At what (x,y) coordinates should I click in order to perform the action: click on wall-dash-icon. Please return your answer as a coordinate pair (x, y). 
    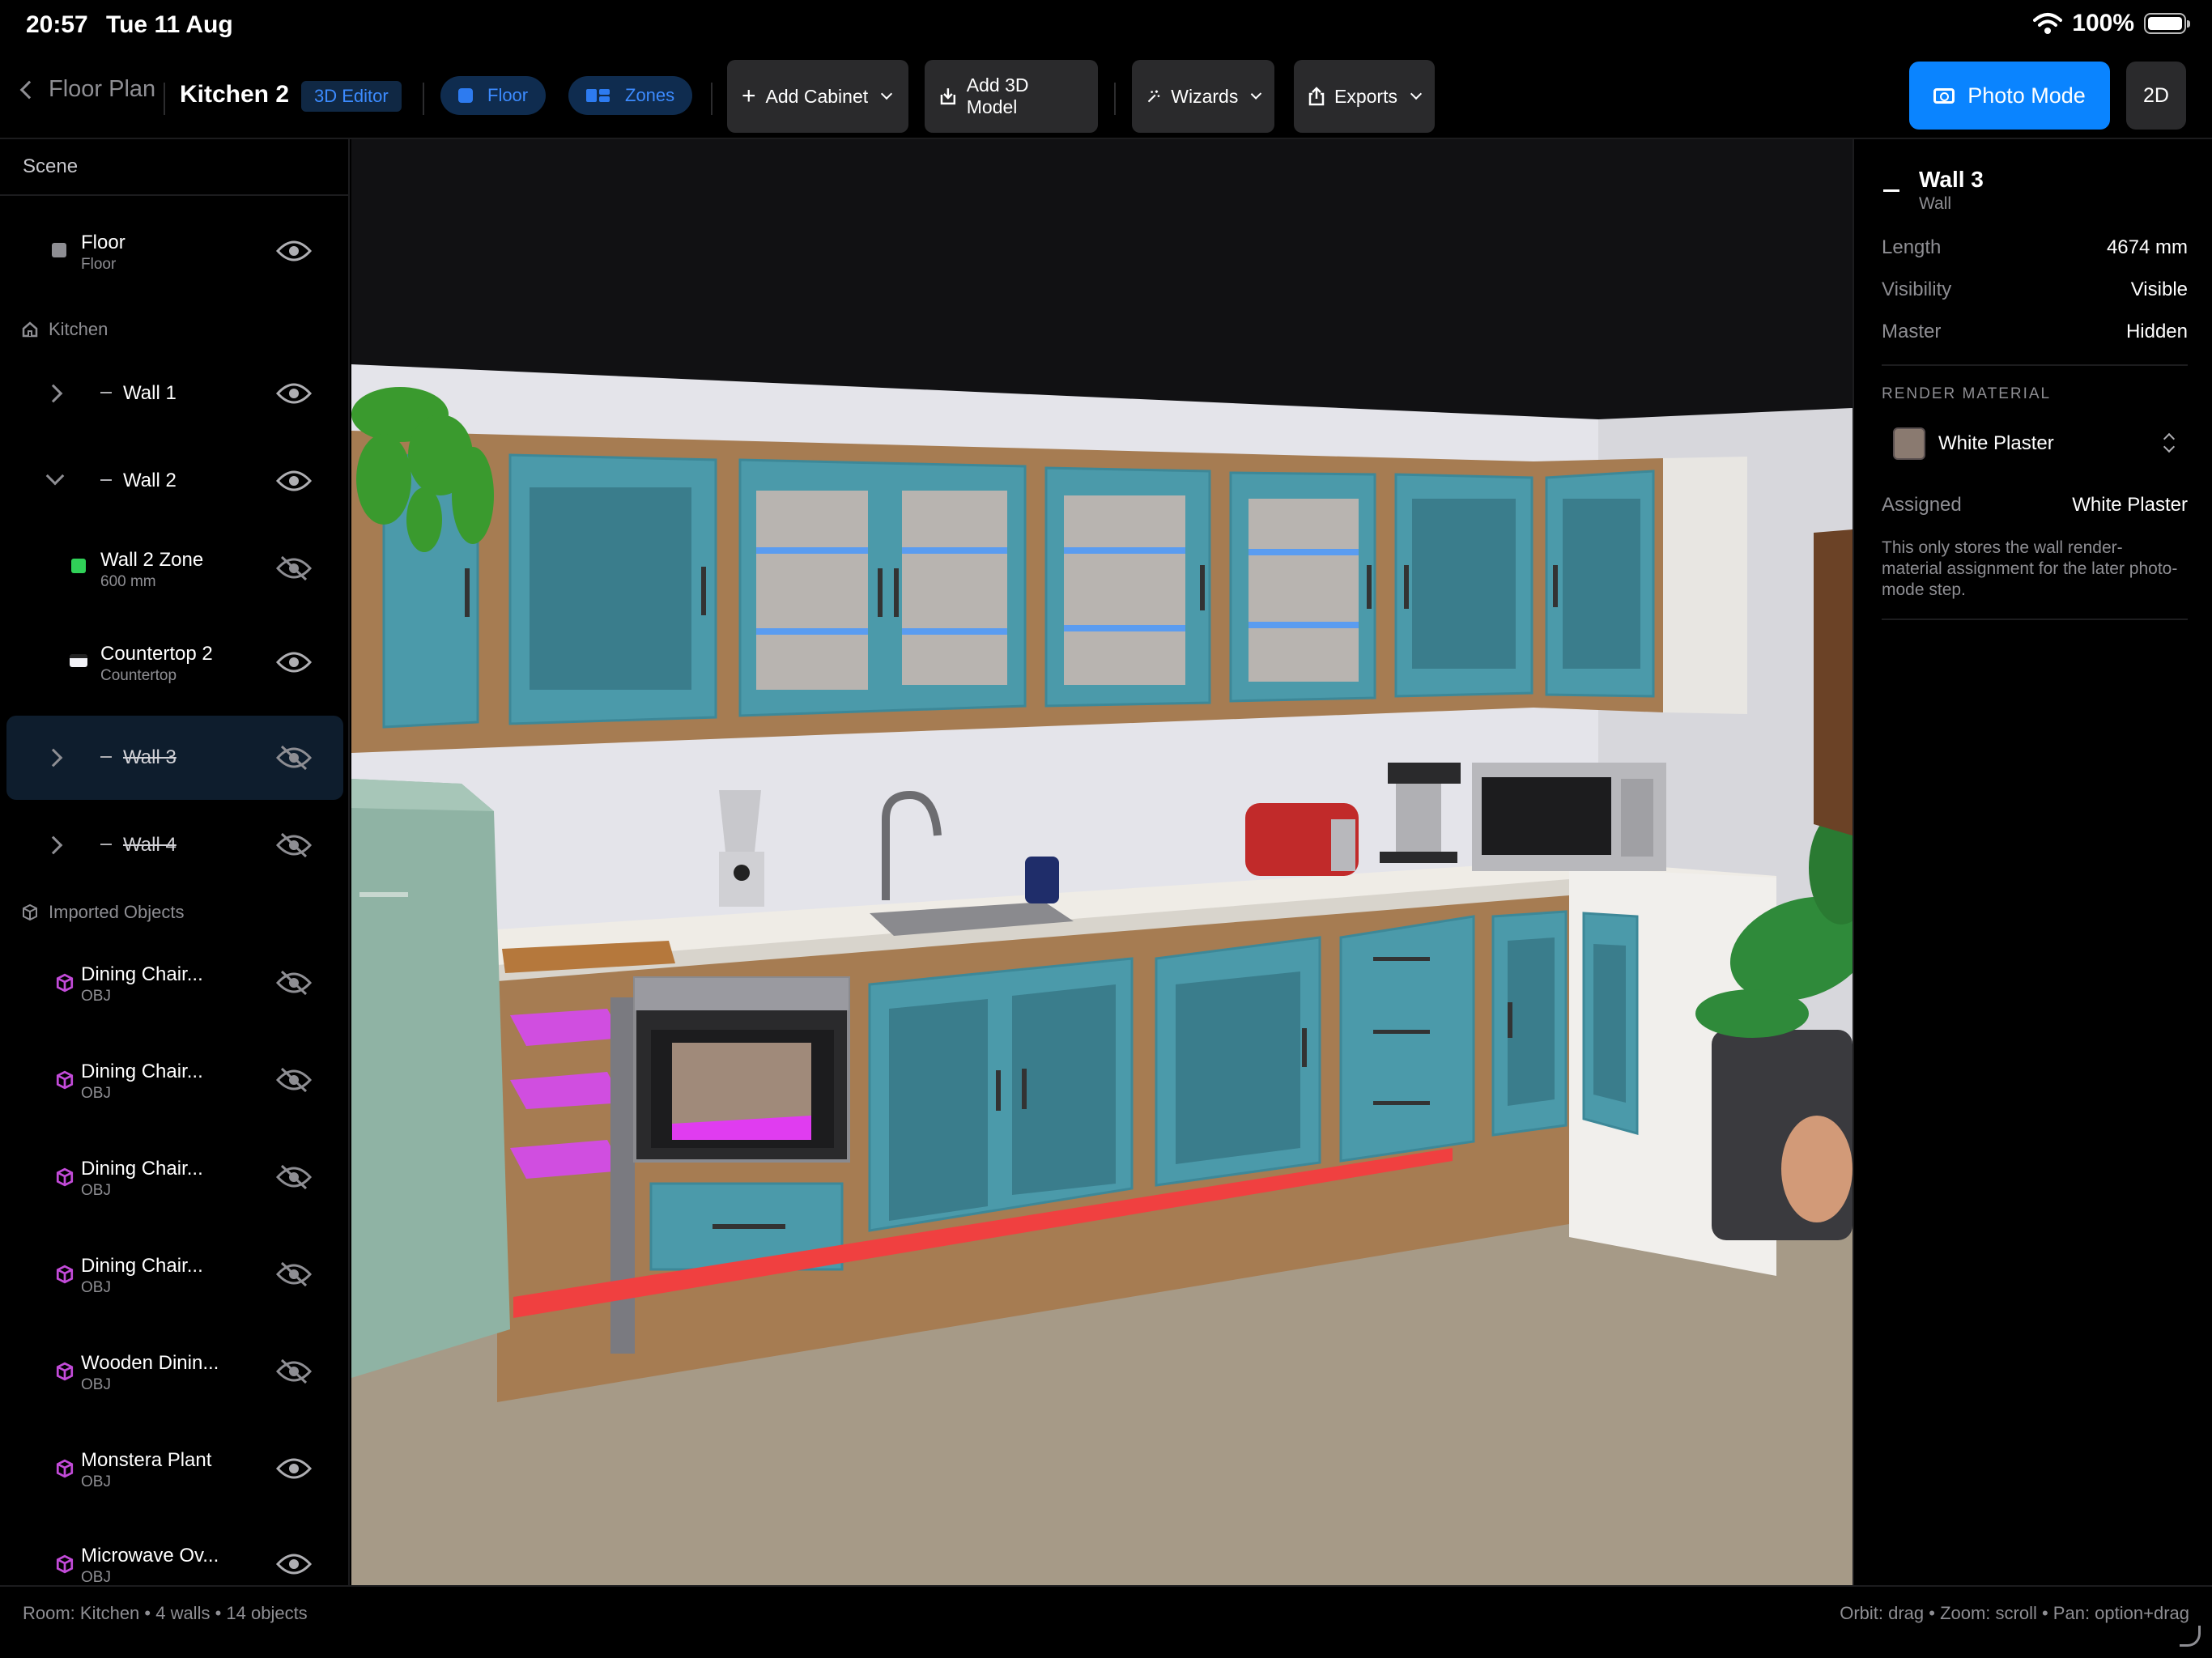
    Looking at the image, I should click on (106, 392).